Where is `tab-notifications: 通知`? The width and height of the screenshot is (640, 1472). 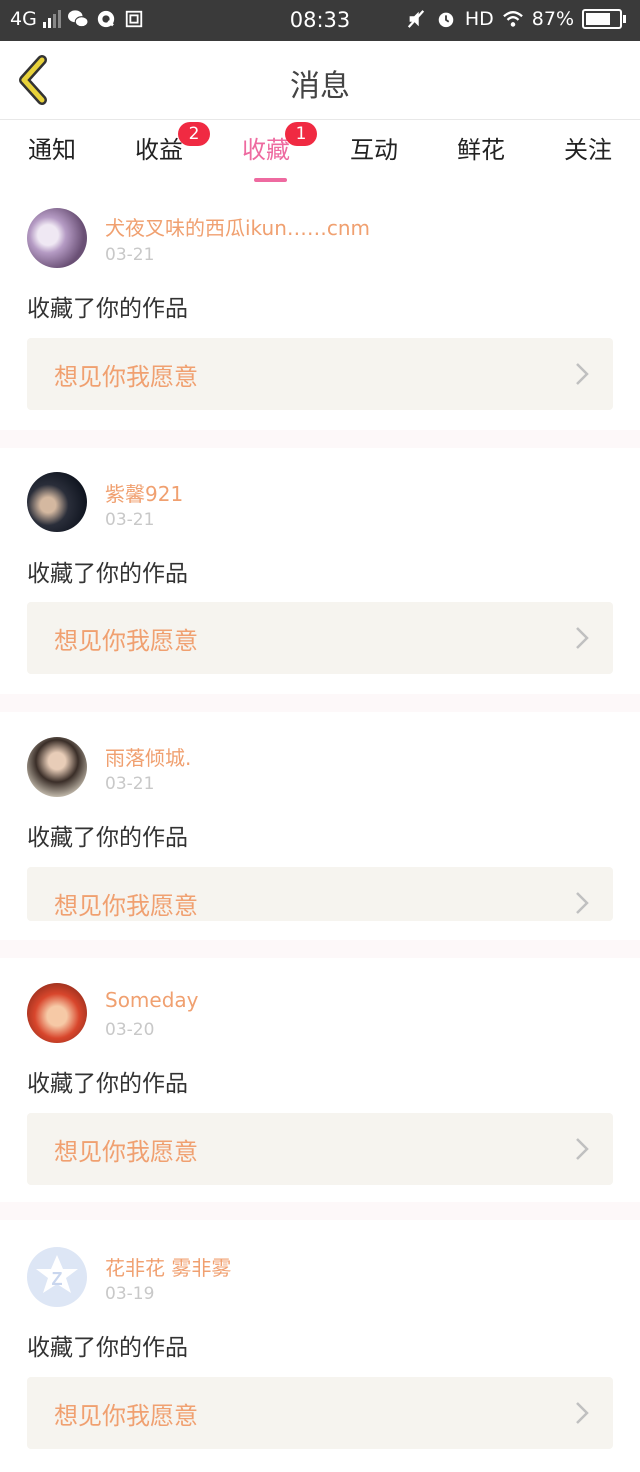 tab-notifications: 通知 is located at coordinates (52, 147).